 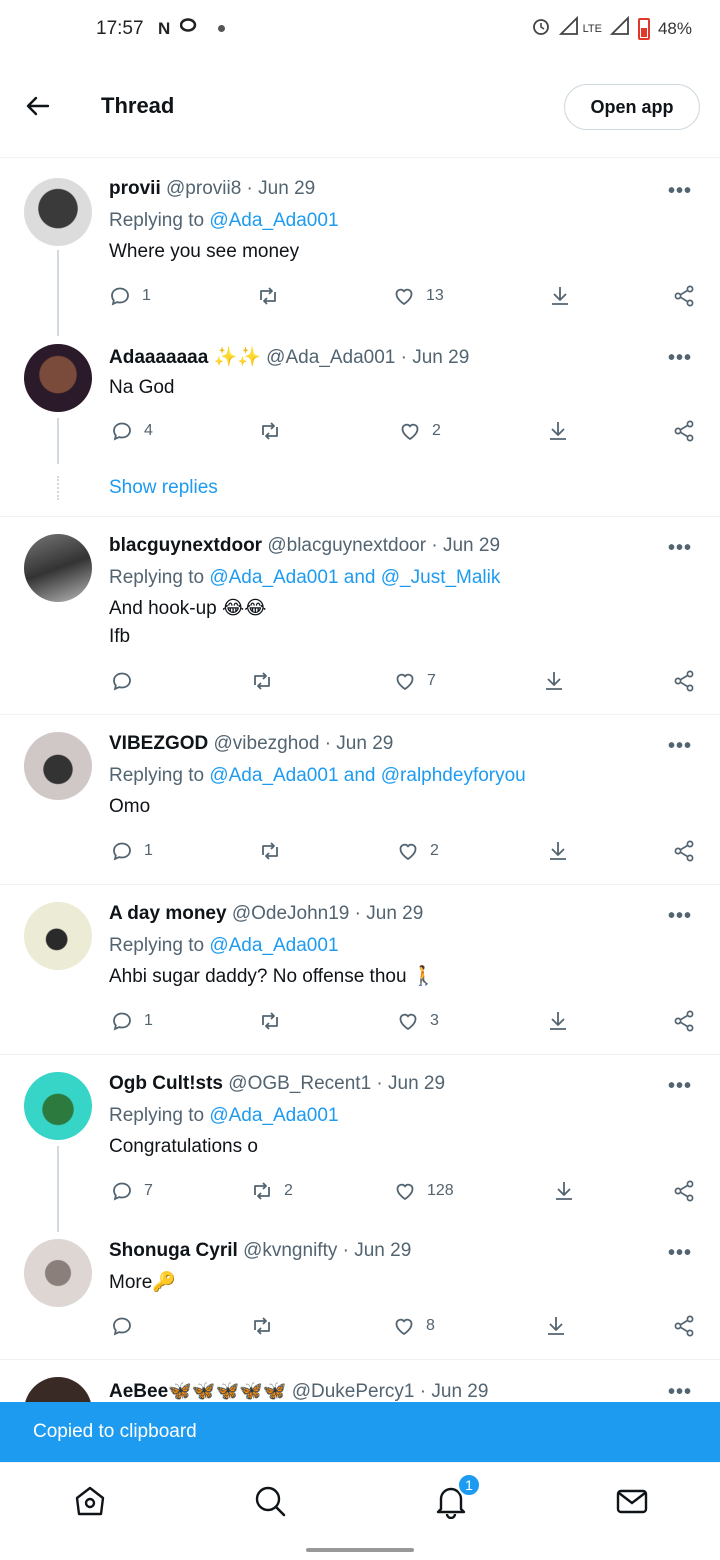 I want to click on tweet-text: And hook-up 😂😂, so click(x=188, y=608).